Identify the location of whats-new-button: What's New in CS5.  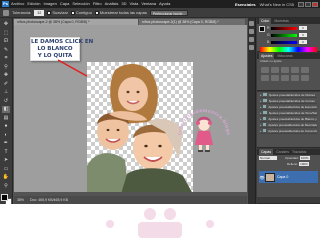
(277, 4).